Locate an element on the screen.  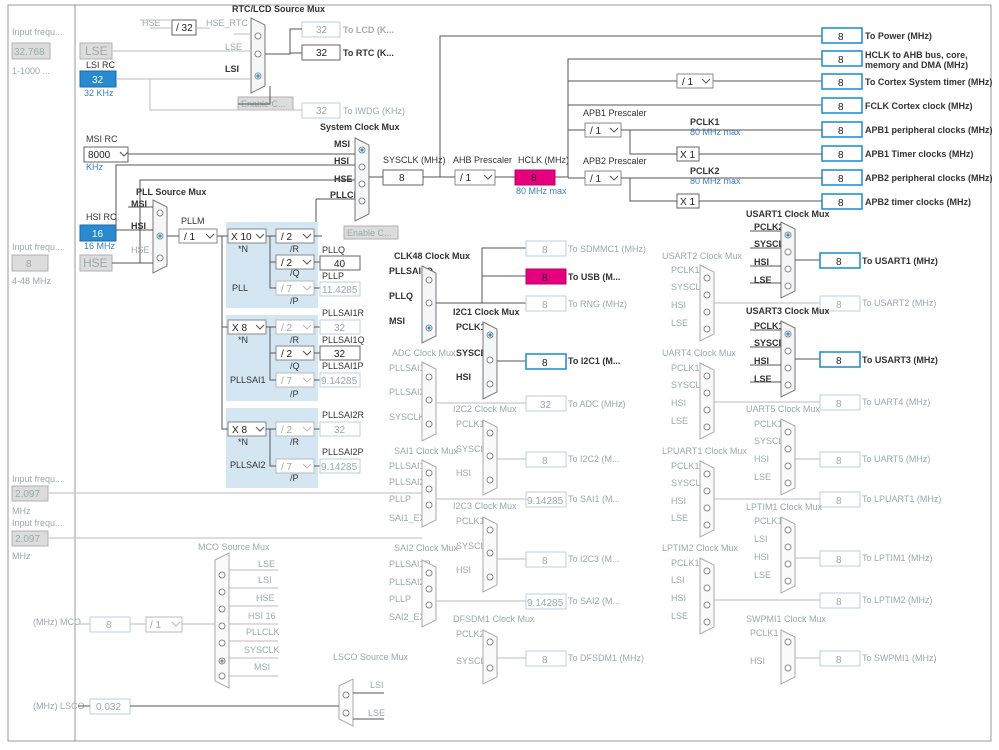
pll-q-label: /Q is located at coordinates (295, 273).